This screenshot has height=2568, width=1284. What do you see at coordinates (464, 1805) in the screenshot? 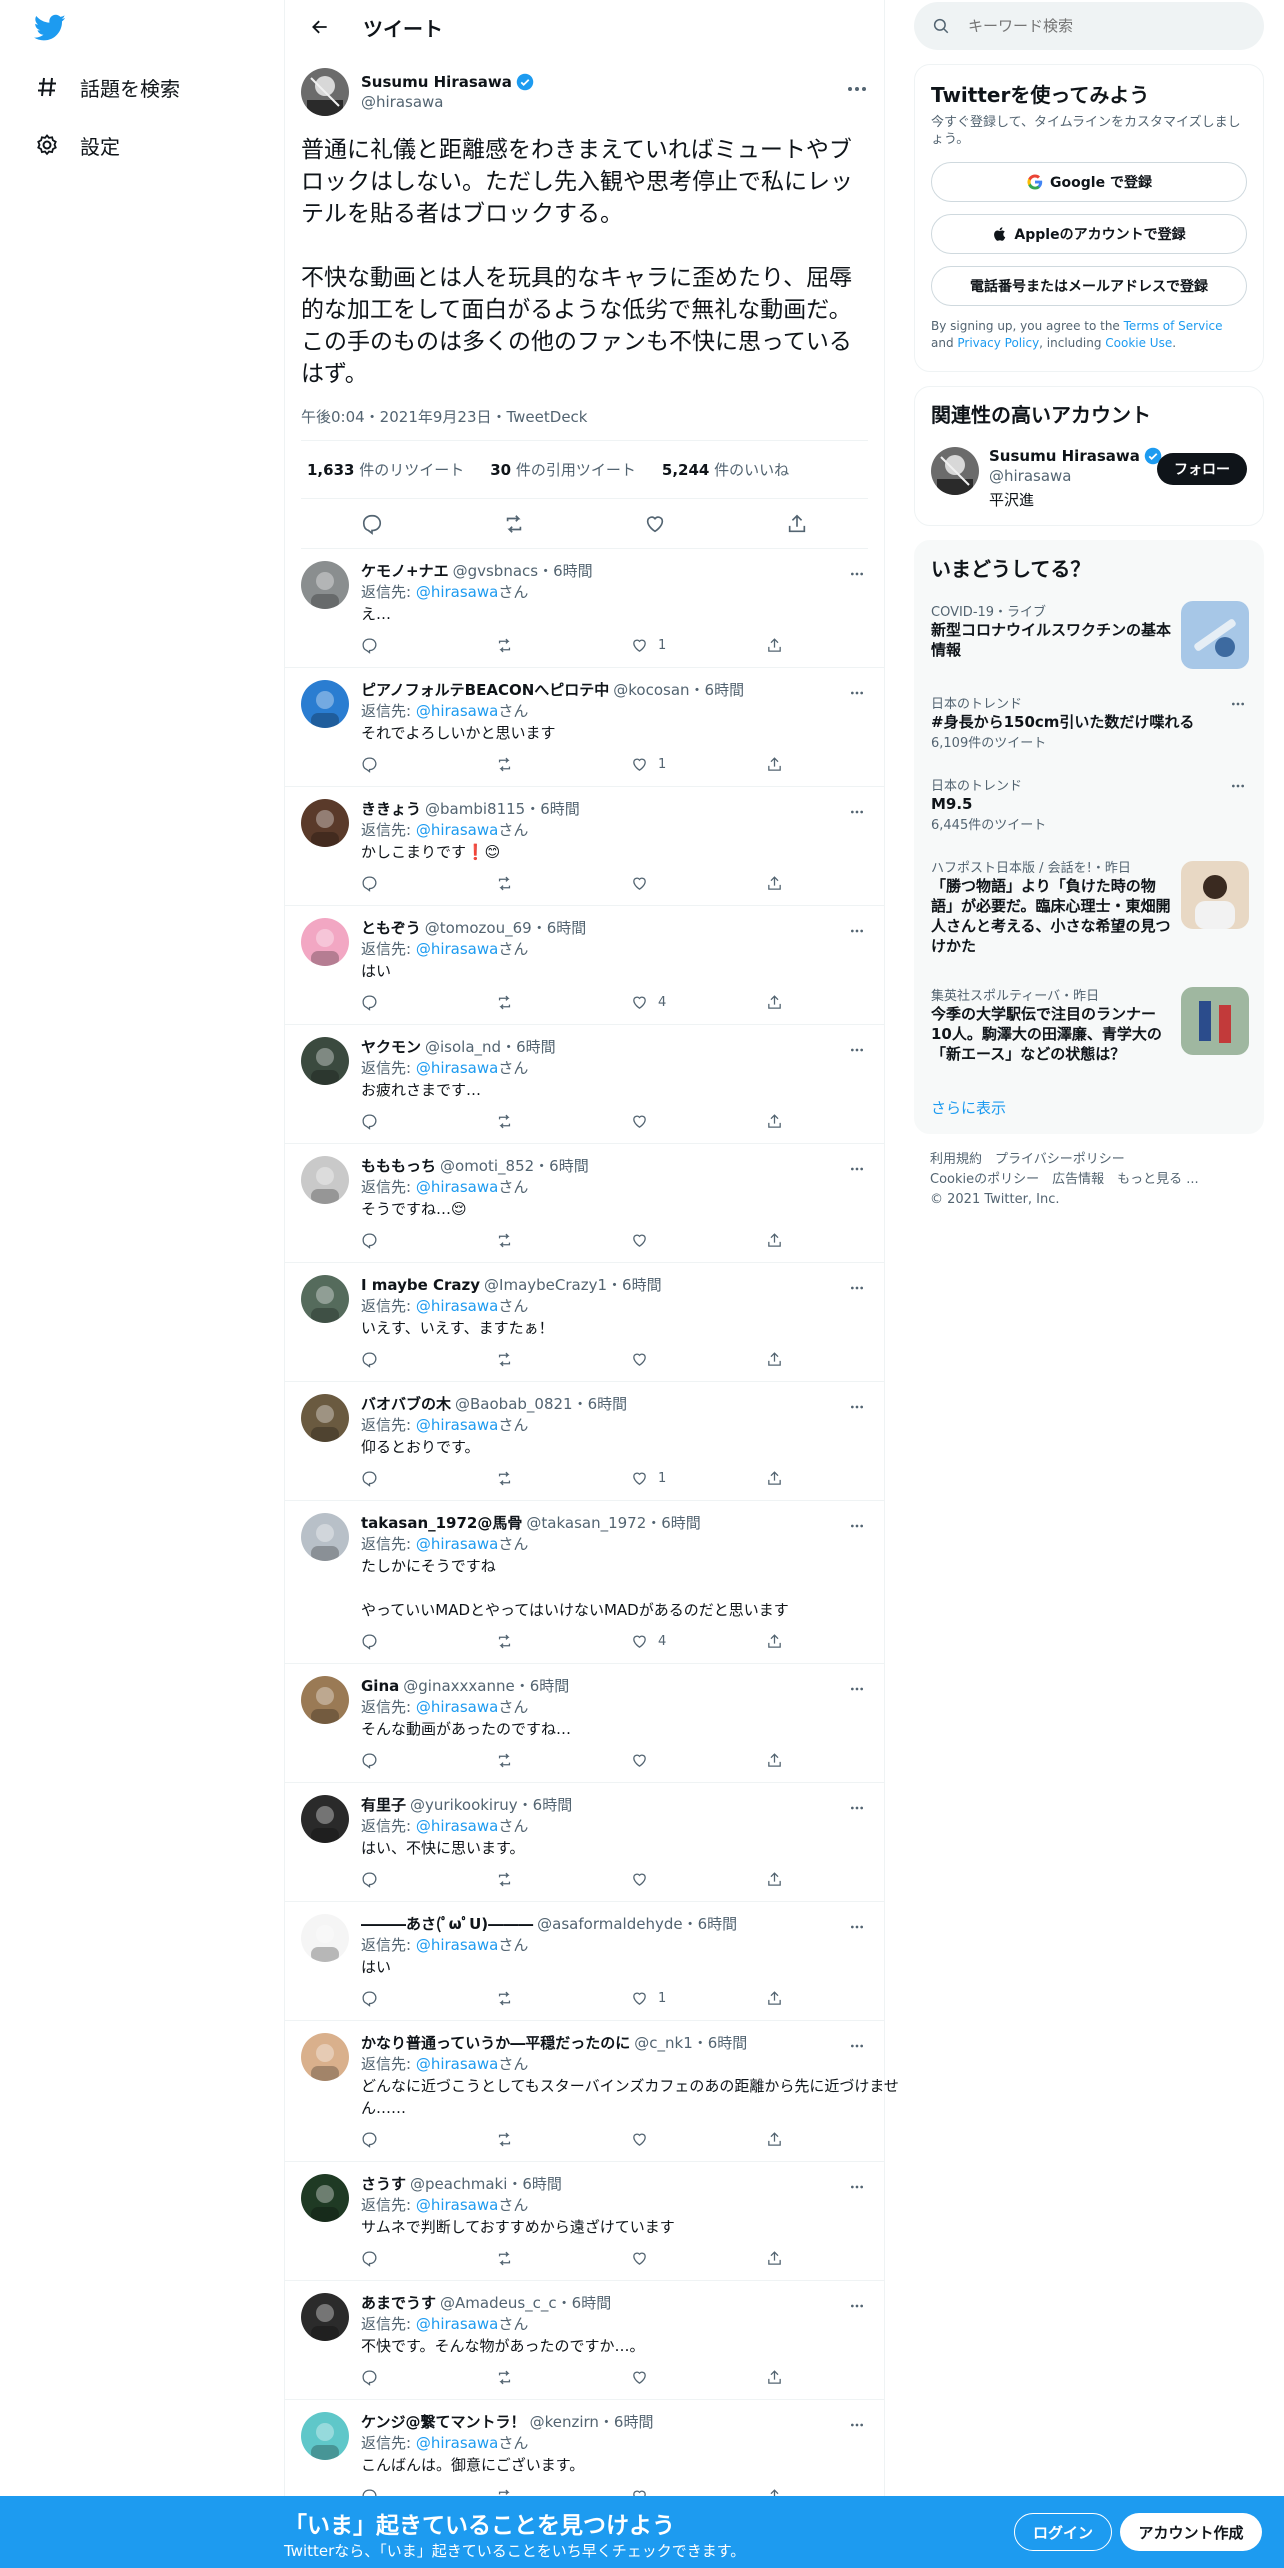
I see `reply-author-handle: @yurikookiruy` at bounding box center [464, 1805].